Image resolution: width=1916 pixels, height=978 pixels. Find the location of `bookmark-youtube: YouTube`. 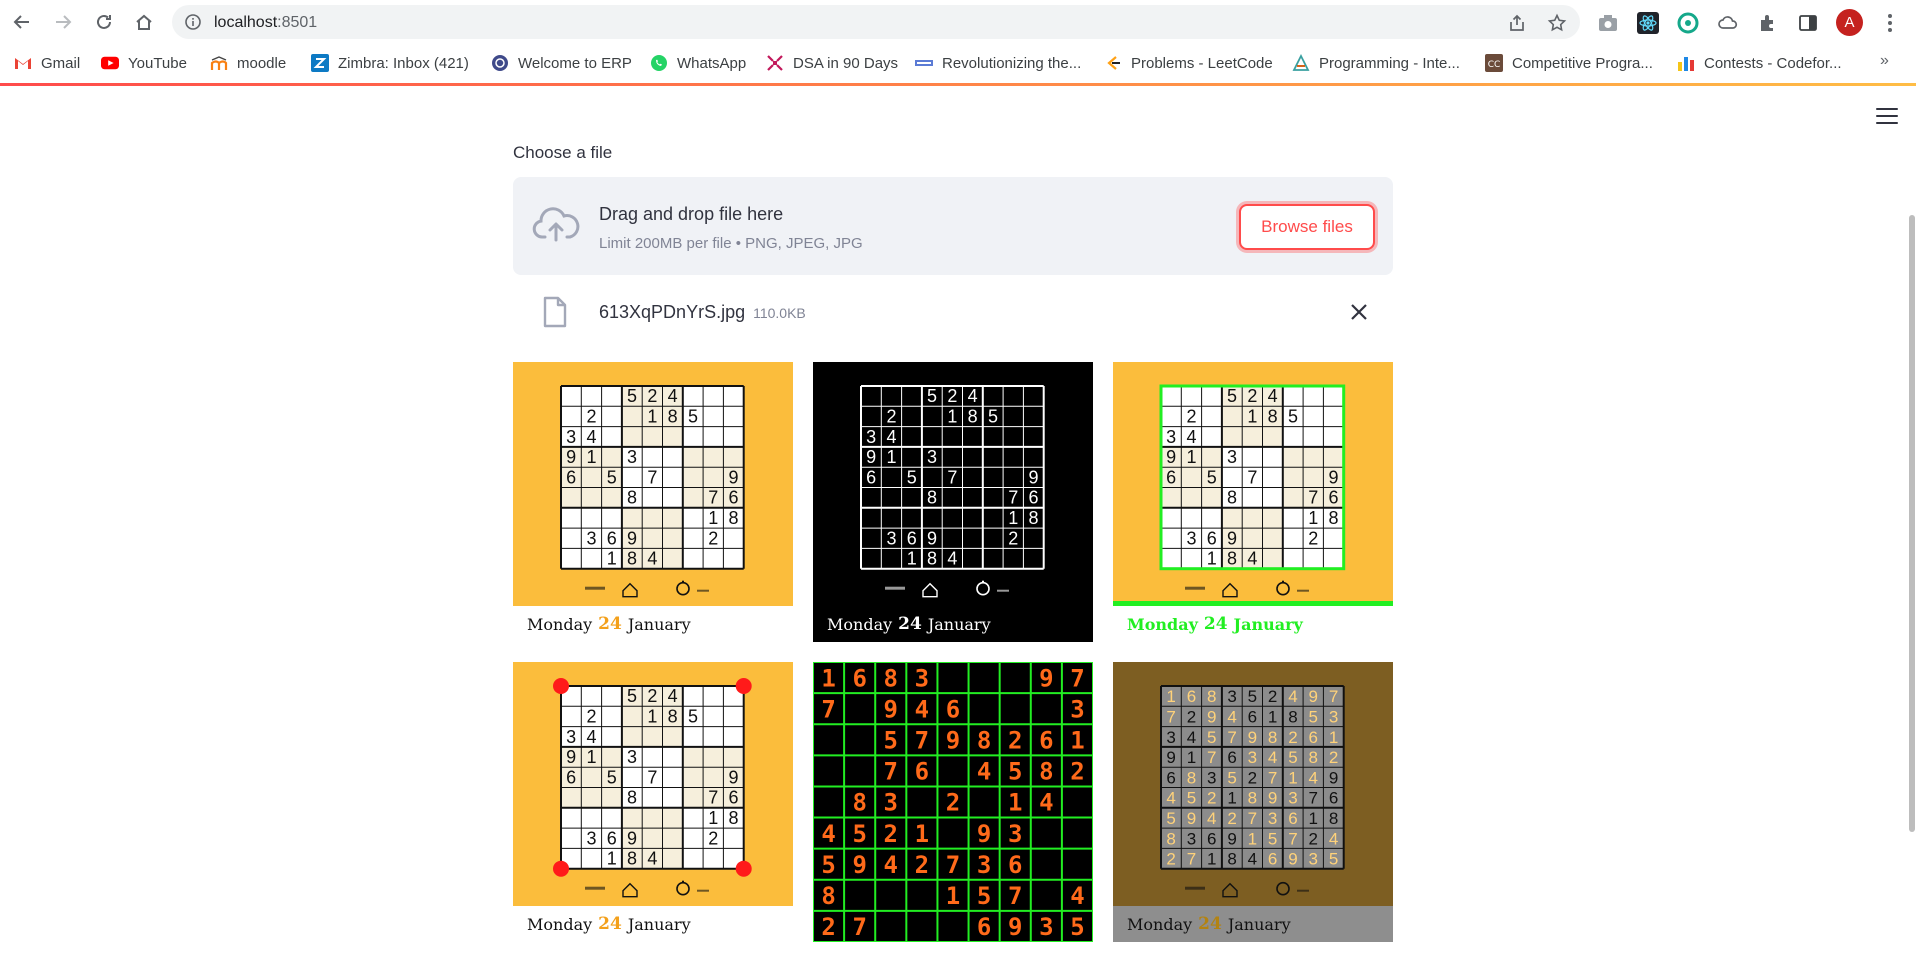

bookmark-youtube: YouTube is located at coordinates (144, 63).